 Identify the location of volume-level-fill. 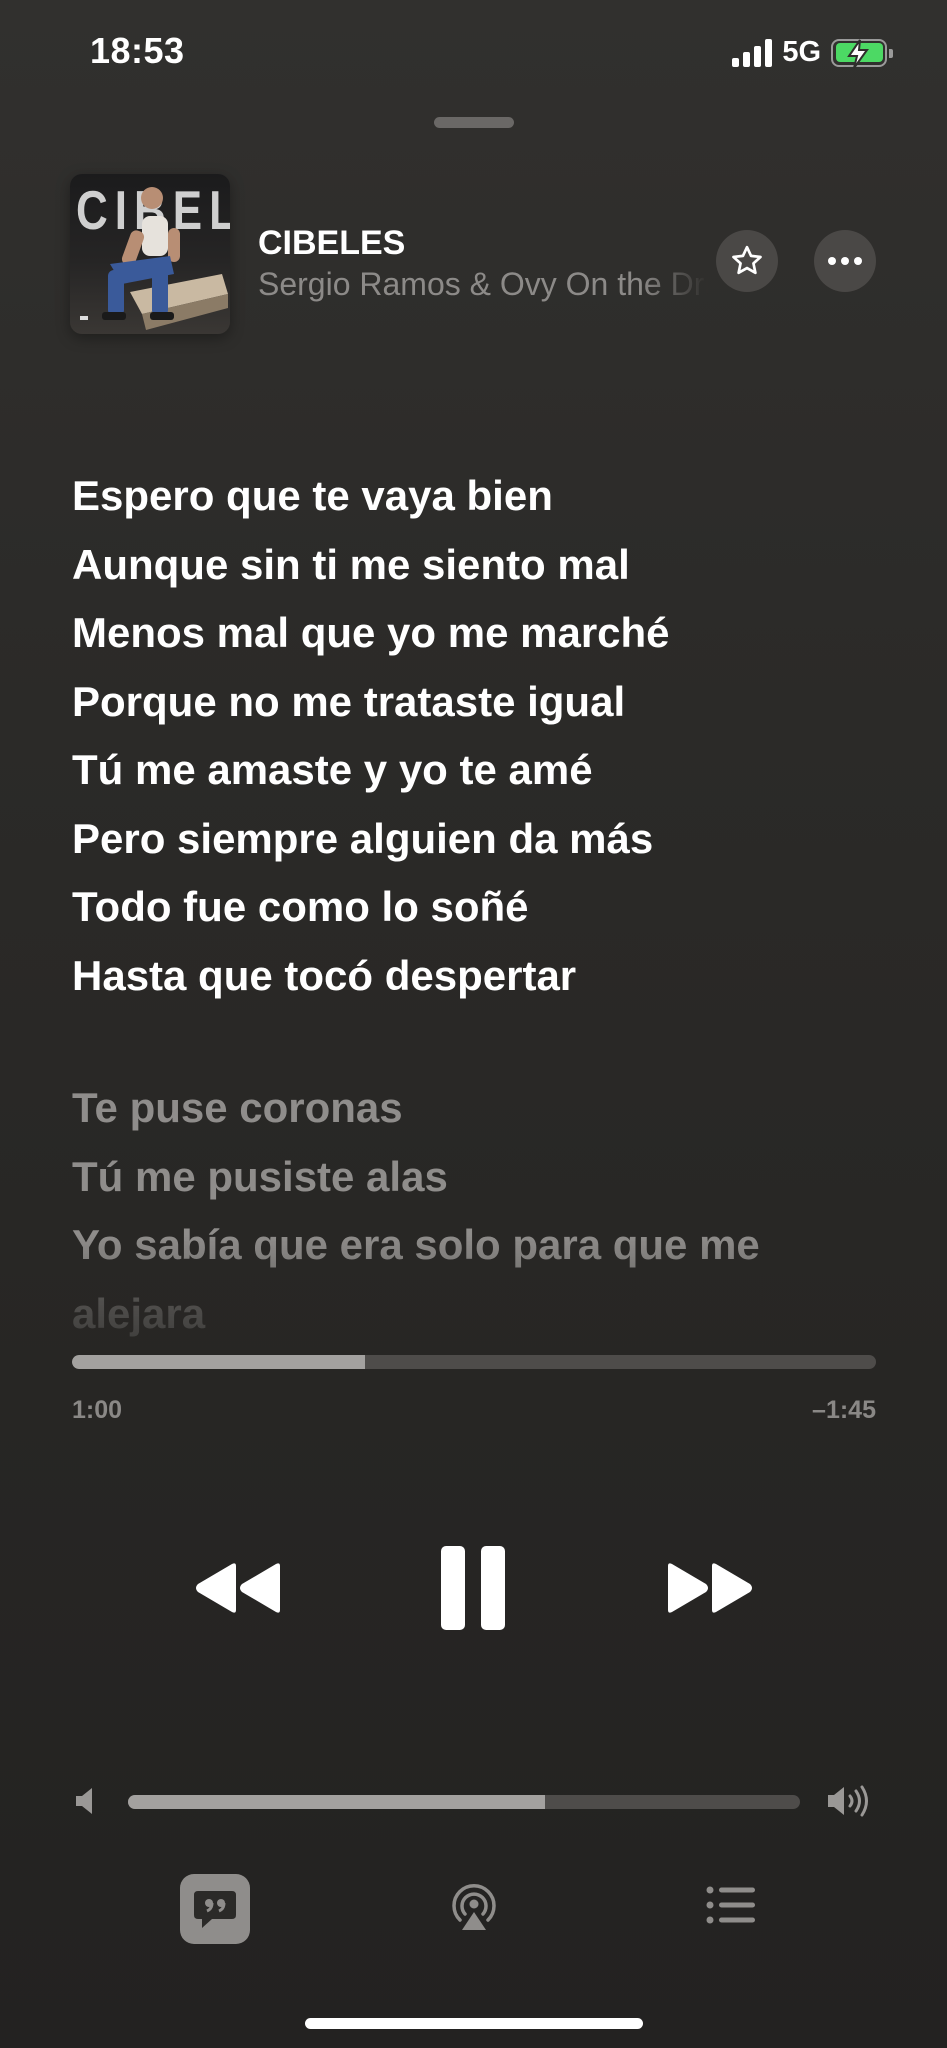
(336, 1802).